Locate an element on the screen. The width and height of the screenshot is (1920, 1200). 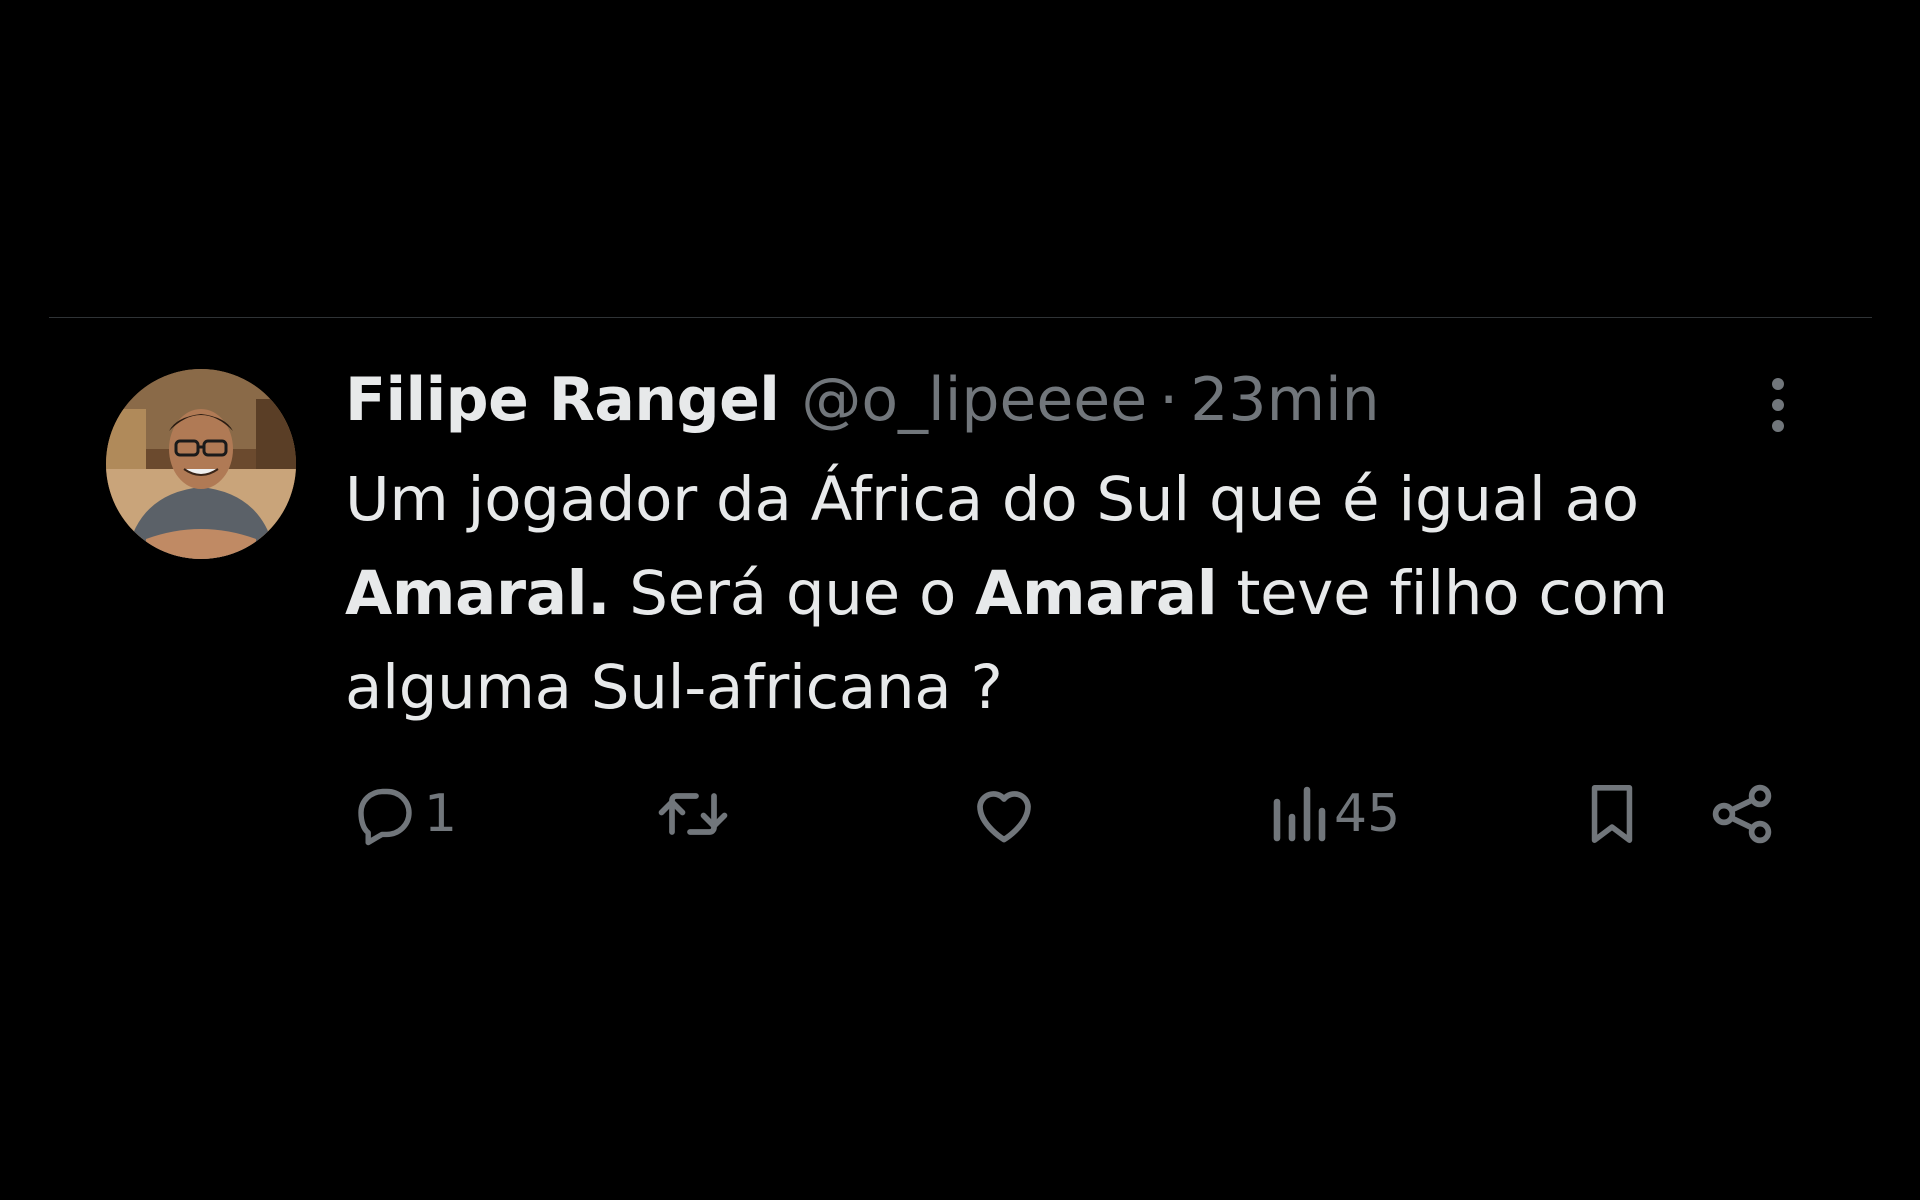
user-handle: @o_lipeeee is located at coordinates (974, 400).